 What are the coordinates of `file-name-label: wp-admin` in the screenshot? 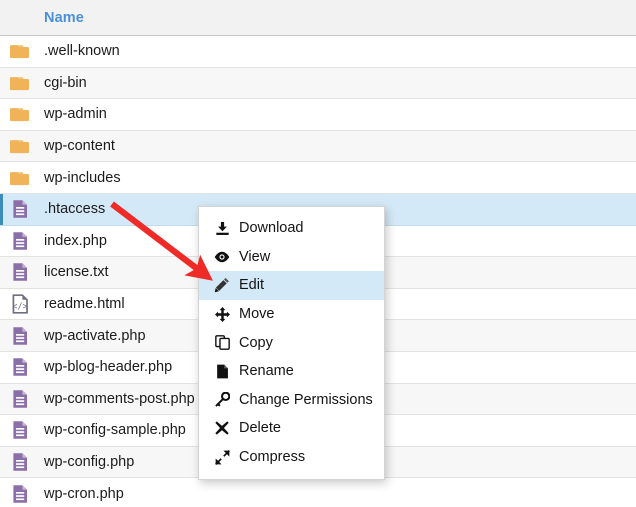 It's located at (75, 114).